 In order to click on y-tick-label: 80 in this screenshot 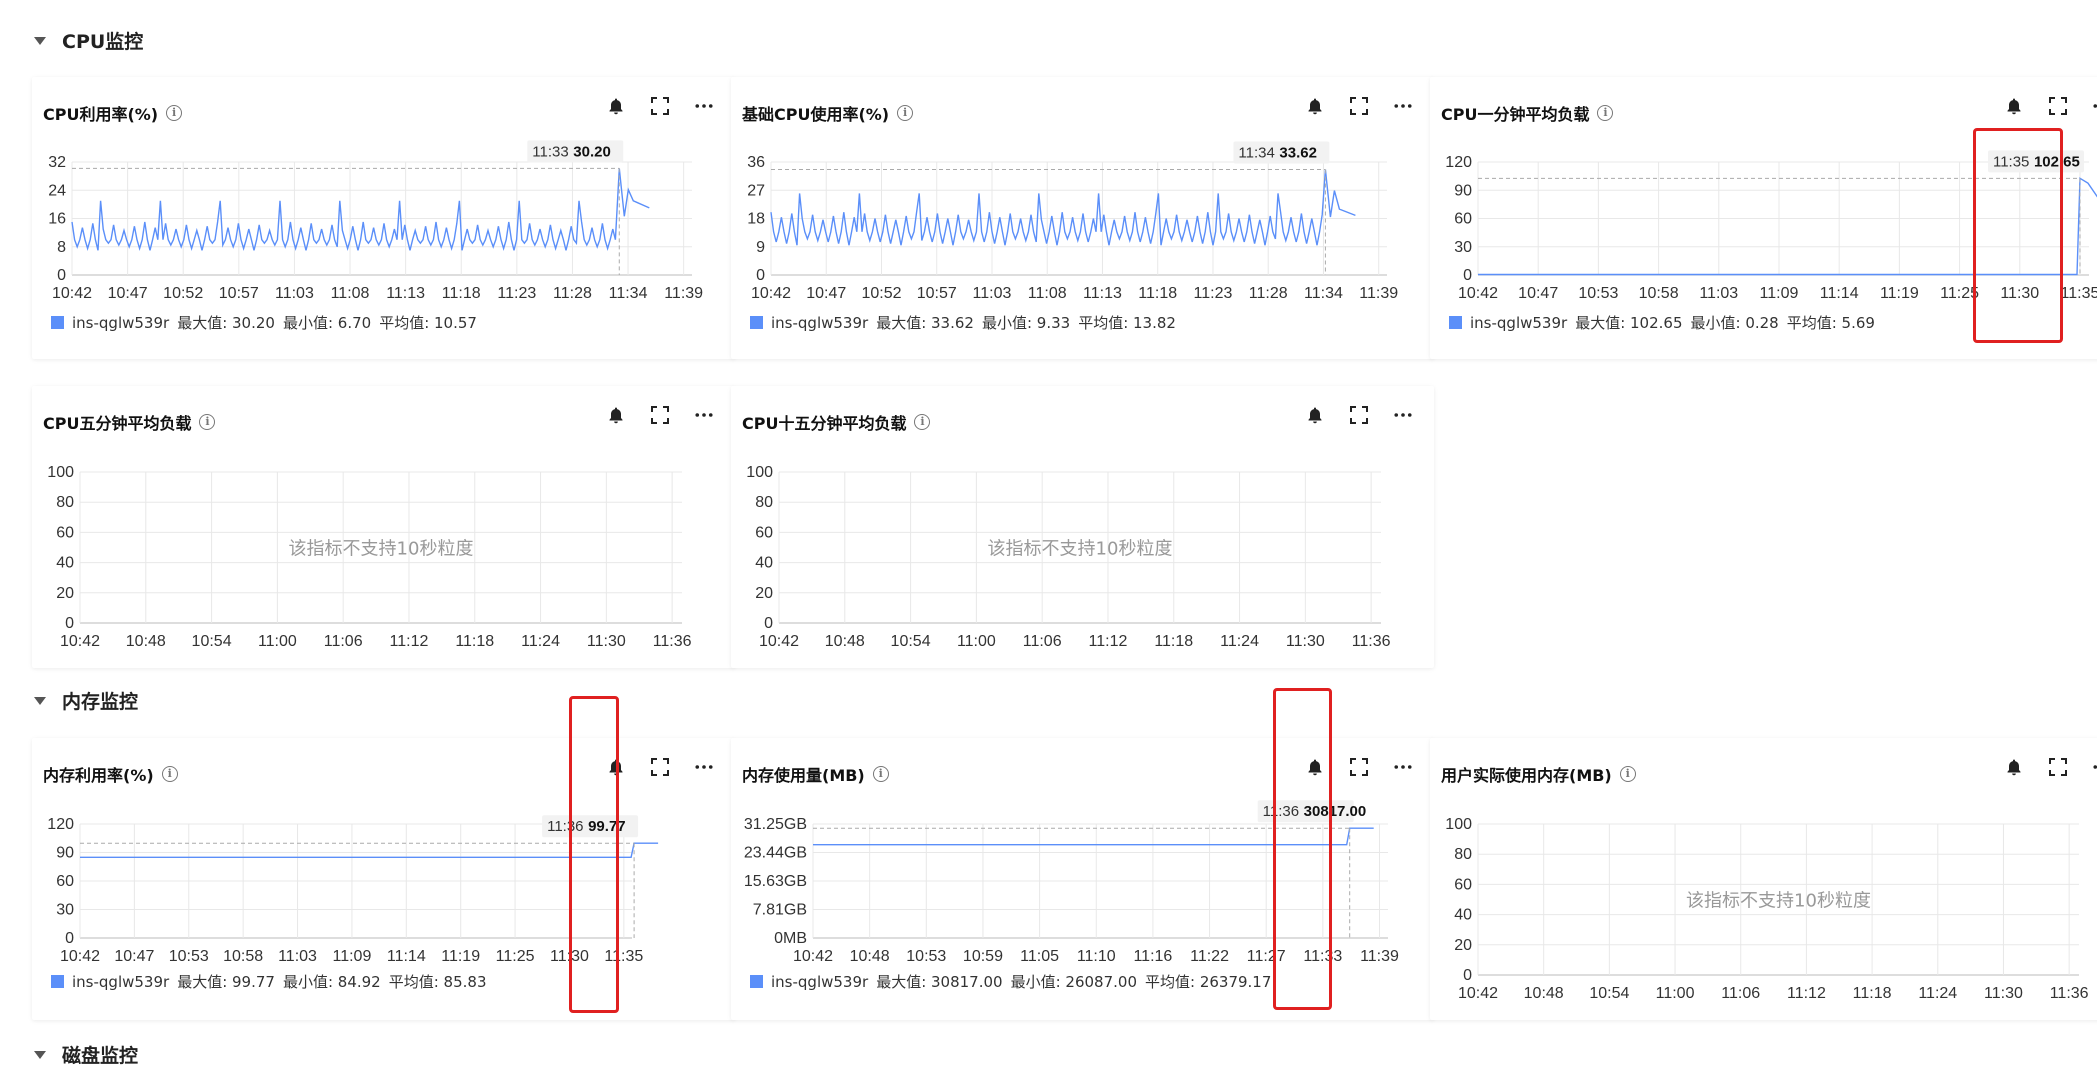, I will do `click(764, 502)`.